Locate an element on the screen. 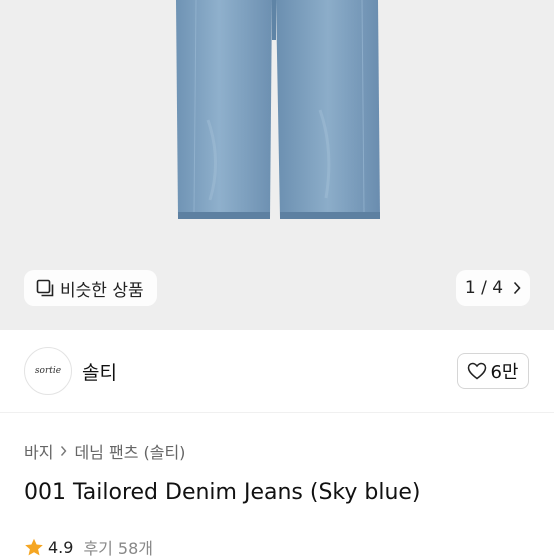 The height and width of the screenshot is (559, 554). review-label: 후기 is located at coordinates (98, 548).